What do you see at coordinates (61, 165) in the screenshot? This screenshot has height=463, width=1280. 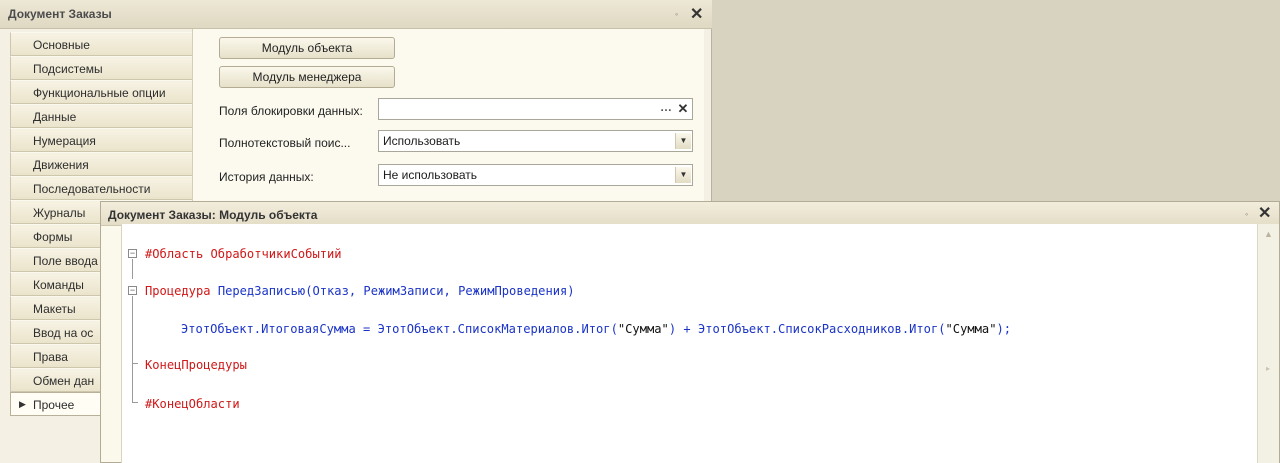 I see `tab-label: Движения` at bounding box center [61, 165].